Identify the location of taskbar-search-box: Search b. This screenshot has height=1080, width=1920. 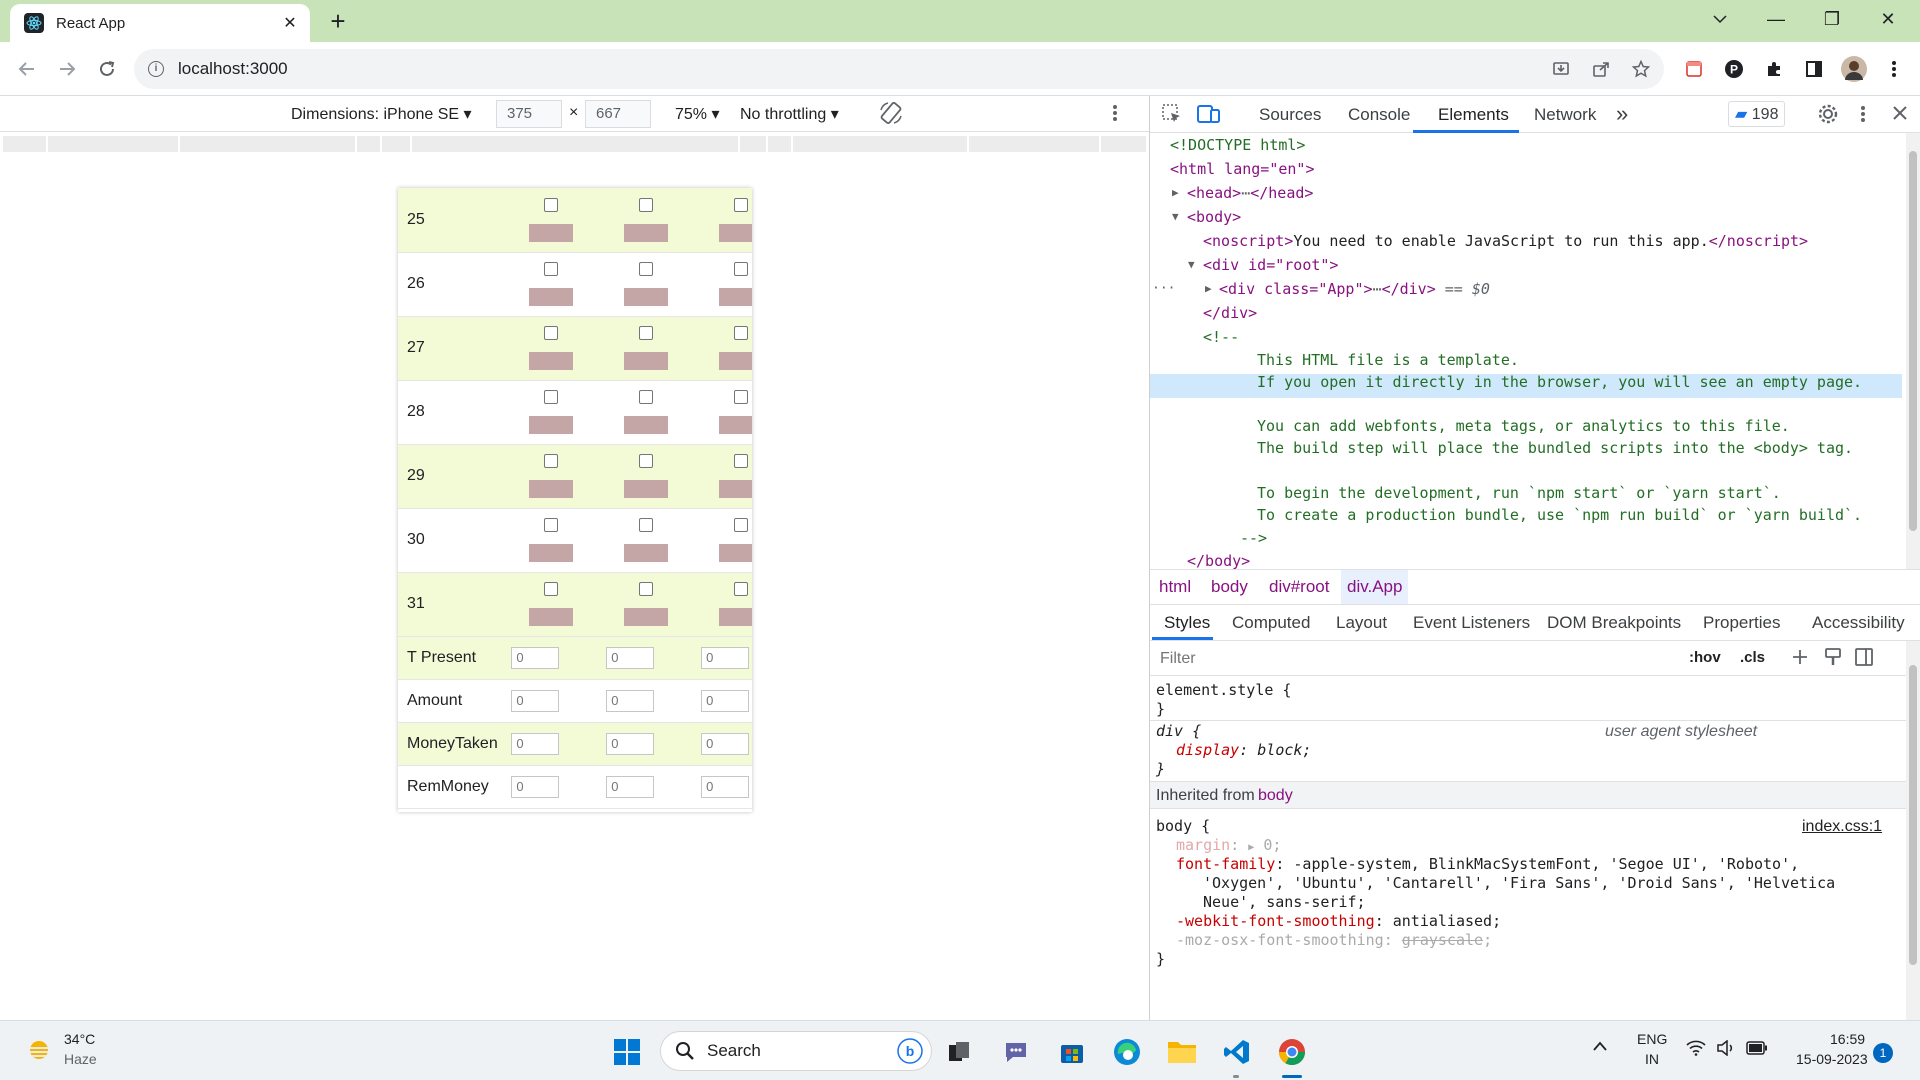
(796, 1051).